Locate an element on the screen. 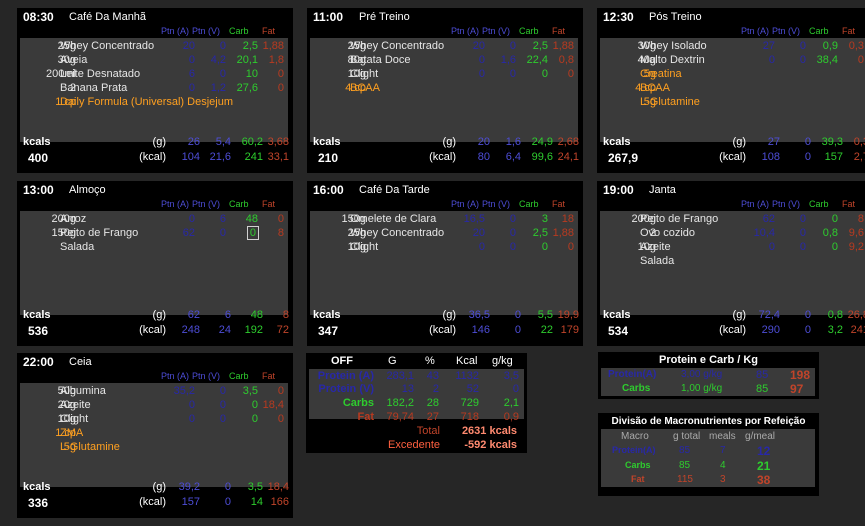 The image size is (865, 526). food-name: ZMA is located at coordinates (71, 433).